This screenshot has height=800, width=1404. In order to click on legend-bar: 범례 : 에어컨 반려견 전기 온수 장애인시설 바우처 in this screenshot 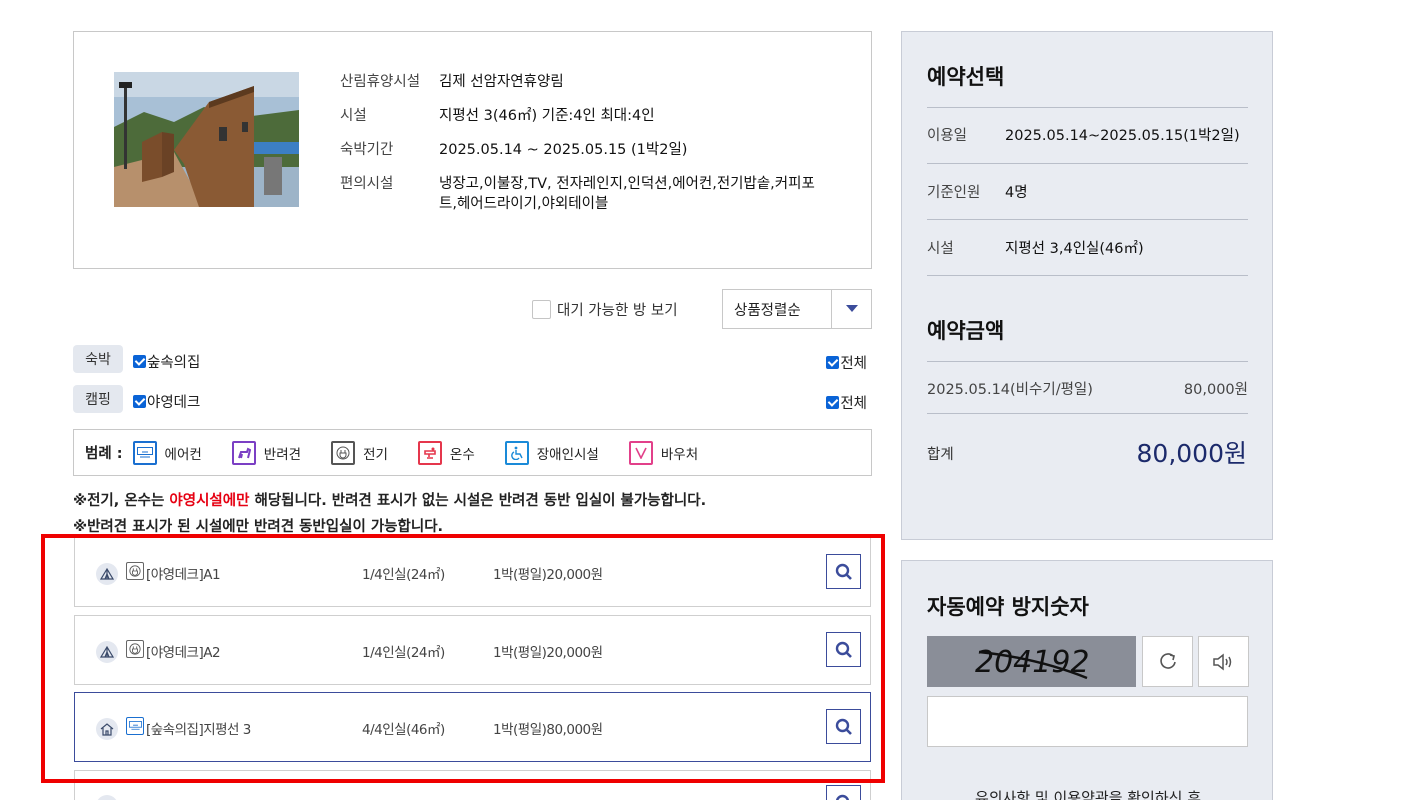, I will do `click(472, 452)`.